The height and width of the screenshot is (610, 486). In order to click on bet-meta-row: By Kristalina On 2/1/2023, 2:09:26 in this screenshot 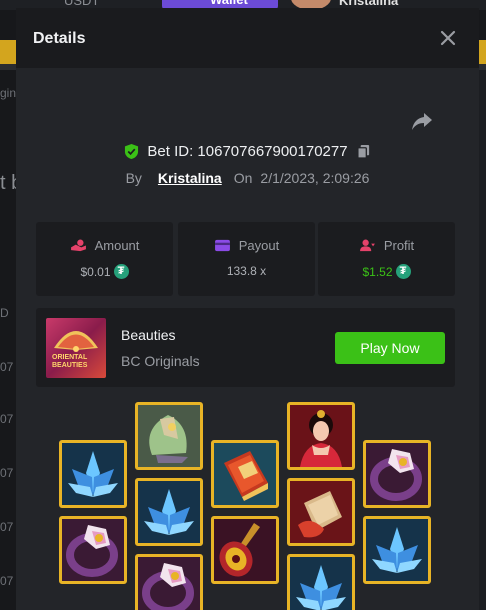, I will do `click(247, 178)`.